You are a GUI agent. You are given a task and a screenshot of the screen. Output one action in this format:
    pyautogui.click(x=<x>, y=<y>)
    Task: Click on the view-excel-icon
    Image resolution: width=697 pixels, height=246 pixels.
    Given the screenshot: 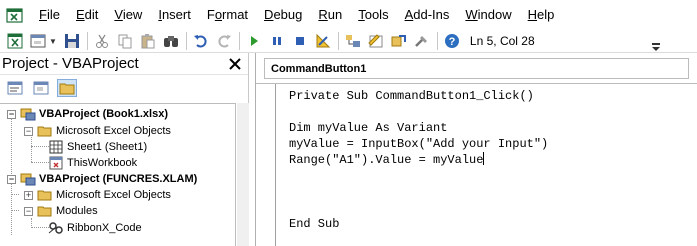 What is the action you would take?
    pyautogui.click(x=15, y=41)
    